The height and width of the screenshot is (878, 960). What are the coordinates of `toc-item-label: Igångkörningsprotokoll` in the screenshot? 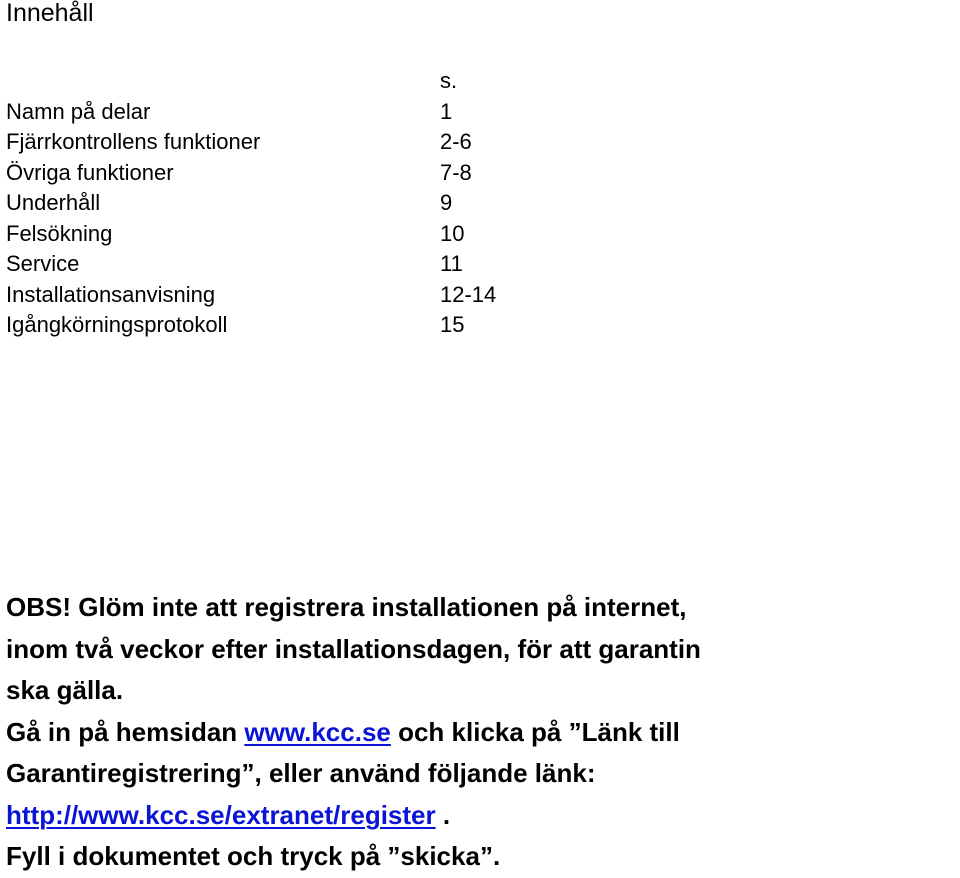 It's located at (117, 324).